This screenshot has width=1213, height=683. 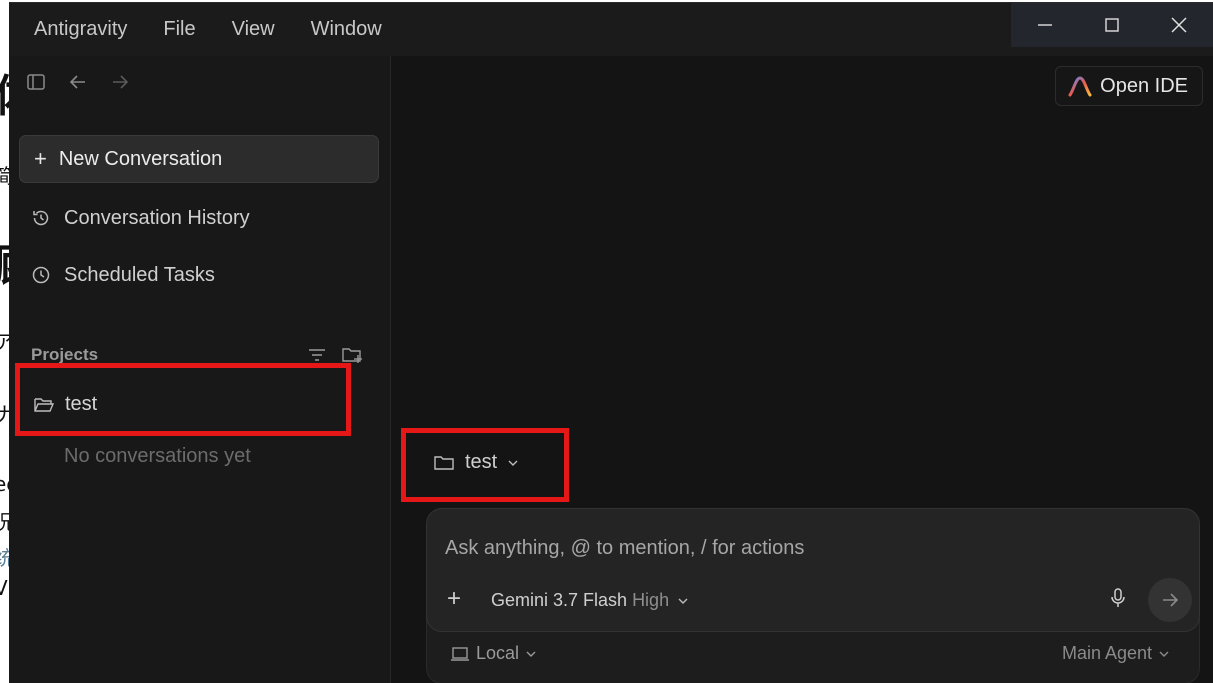 What do you see at coordinates (157, 217) in the screenshot?
I see `sidebar-item-label: Conversation History` at bounding box center [157, 217].